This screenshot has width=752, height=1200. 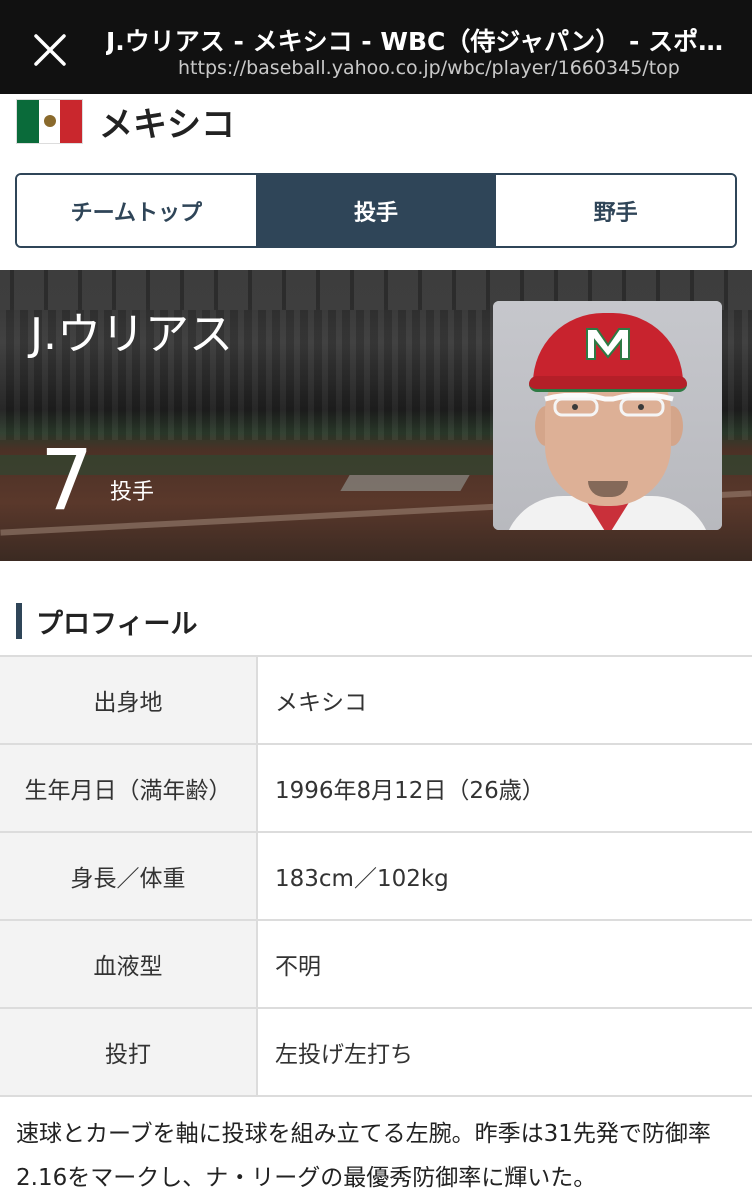 I want to click on table-row: 生年月日（満年齢） 1996年8月12日（26歳）, so click(x=376, y=788).